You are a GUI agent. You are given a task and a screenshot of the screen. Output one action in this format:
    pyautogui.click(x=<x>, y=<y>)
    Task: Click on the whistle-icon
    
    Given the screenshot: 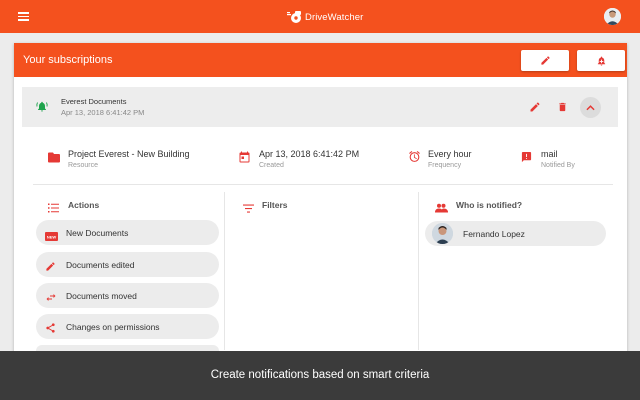 What is the action you would take?
    pyautogui.click(x=294, y=17)
    